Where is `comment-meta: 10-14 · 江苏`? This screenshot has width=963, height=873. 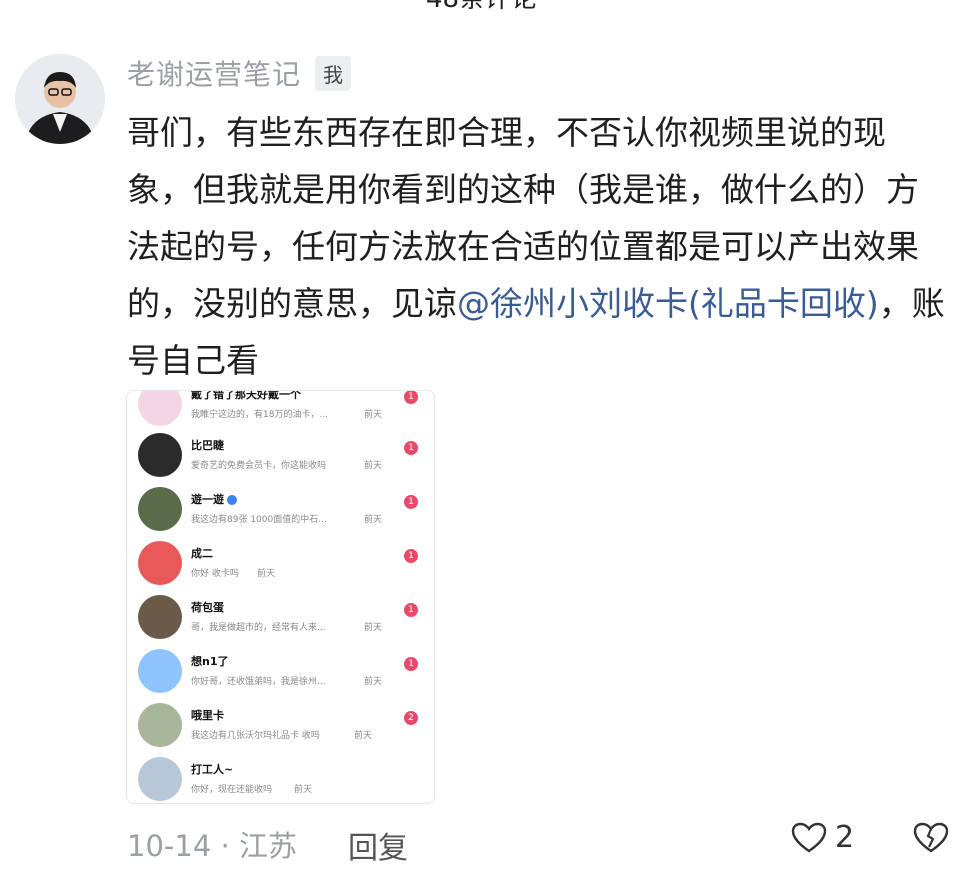
comment-meta: 10-14 · 江苏 is located at coordinates (212, 846).